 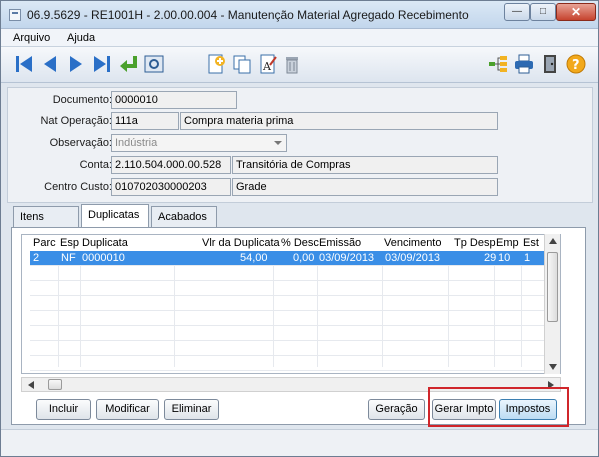 I want to click on conta-label: Conta:, so click(x=95, y=165).